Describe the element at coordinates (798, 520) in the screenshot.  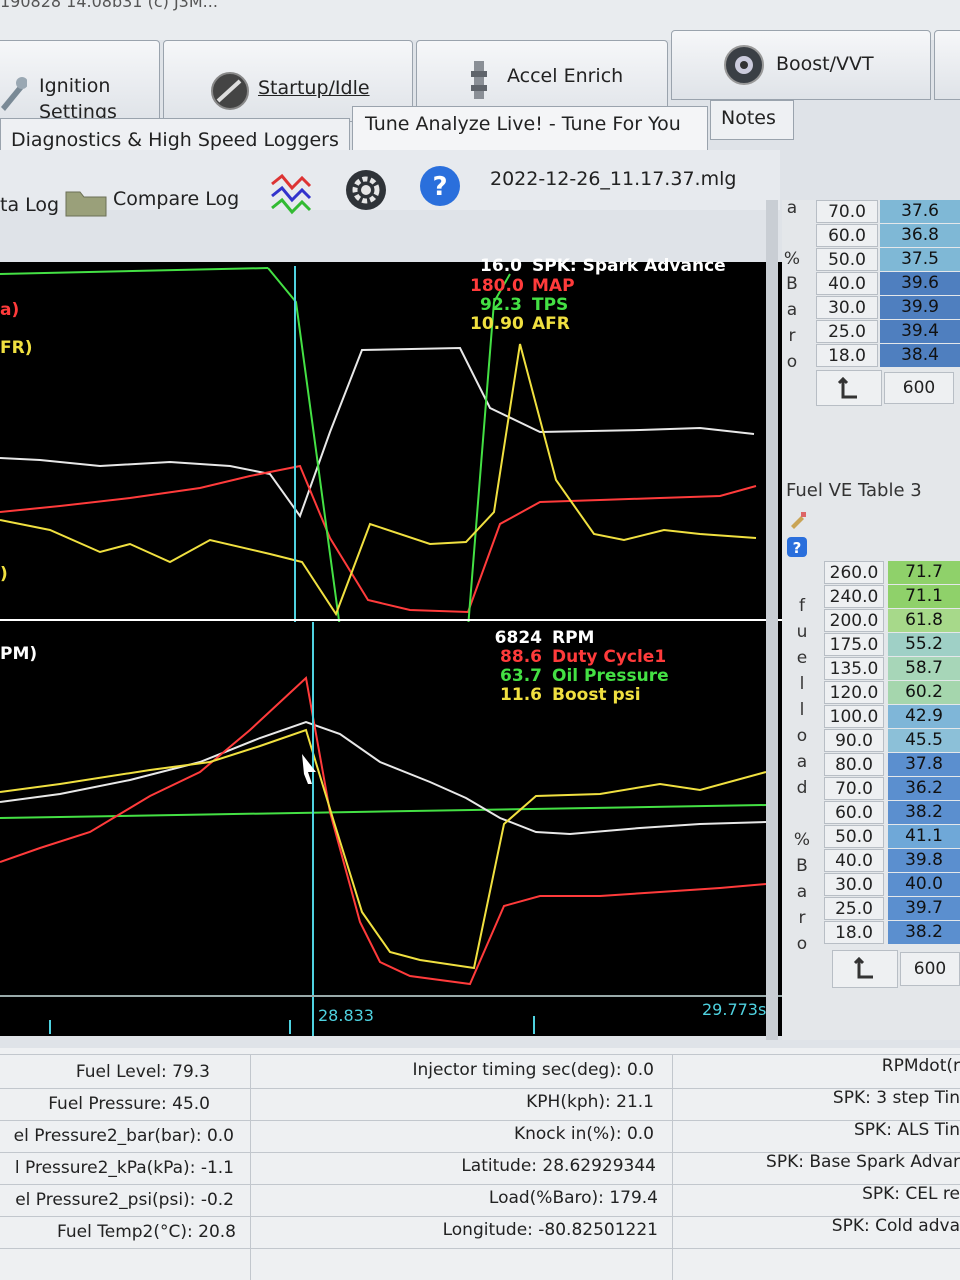
I see `edit-icon` at that location.